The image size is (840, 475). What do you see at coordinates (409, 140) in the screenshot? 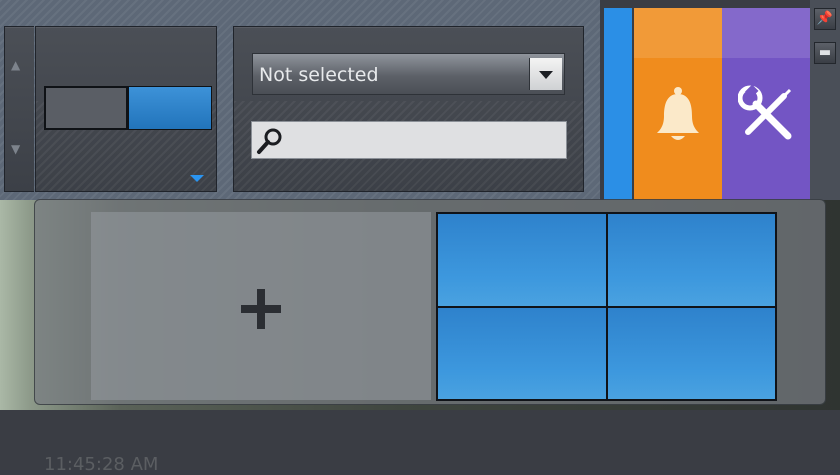
I see `search-input` at bounding box center [409, 140].